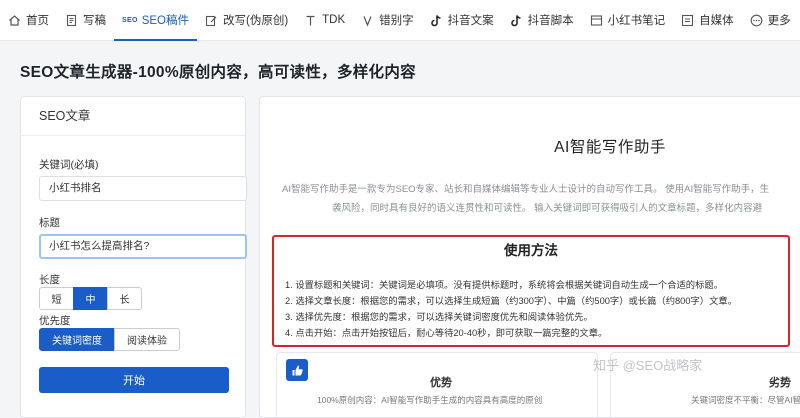 The width and height of the screenshot is (800, 418). Describe the element at coordinates (441, 383) in the screenshot. I see `advantages-title: 优势` at that location.